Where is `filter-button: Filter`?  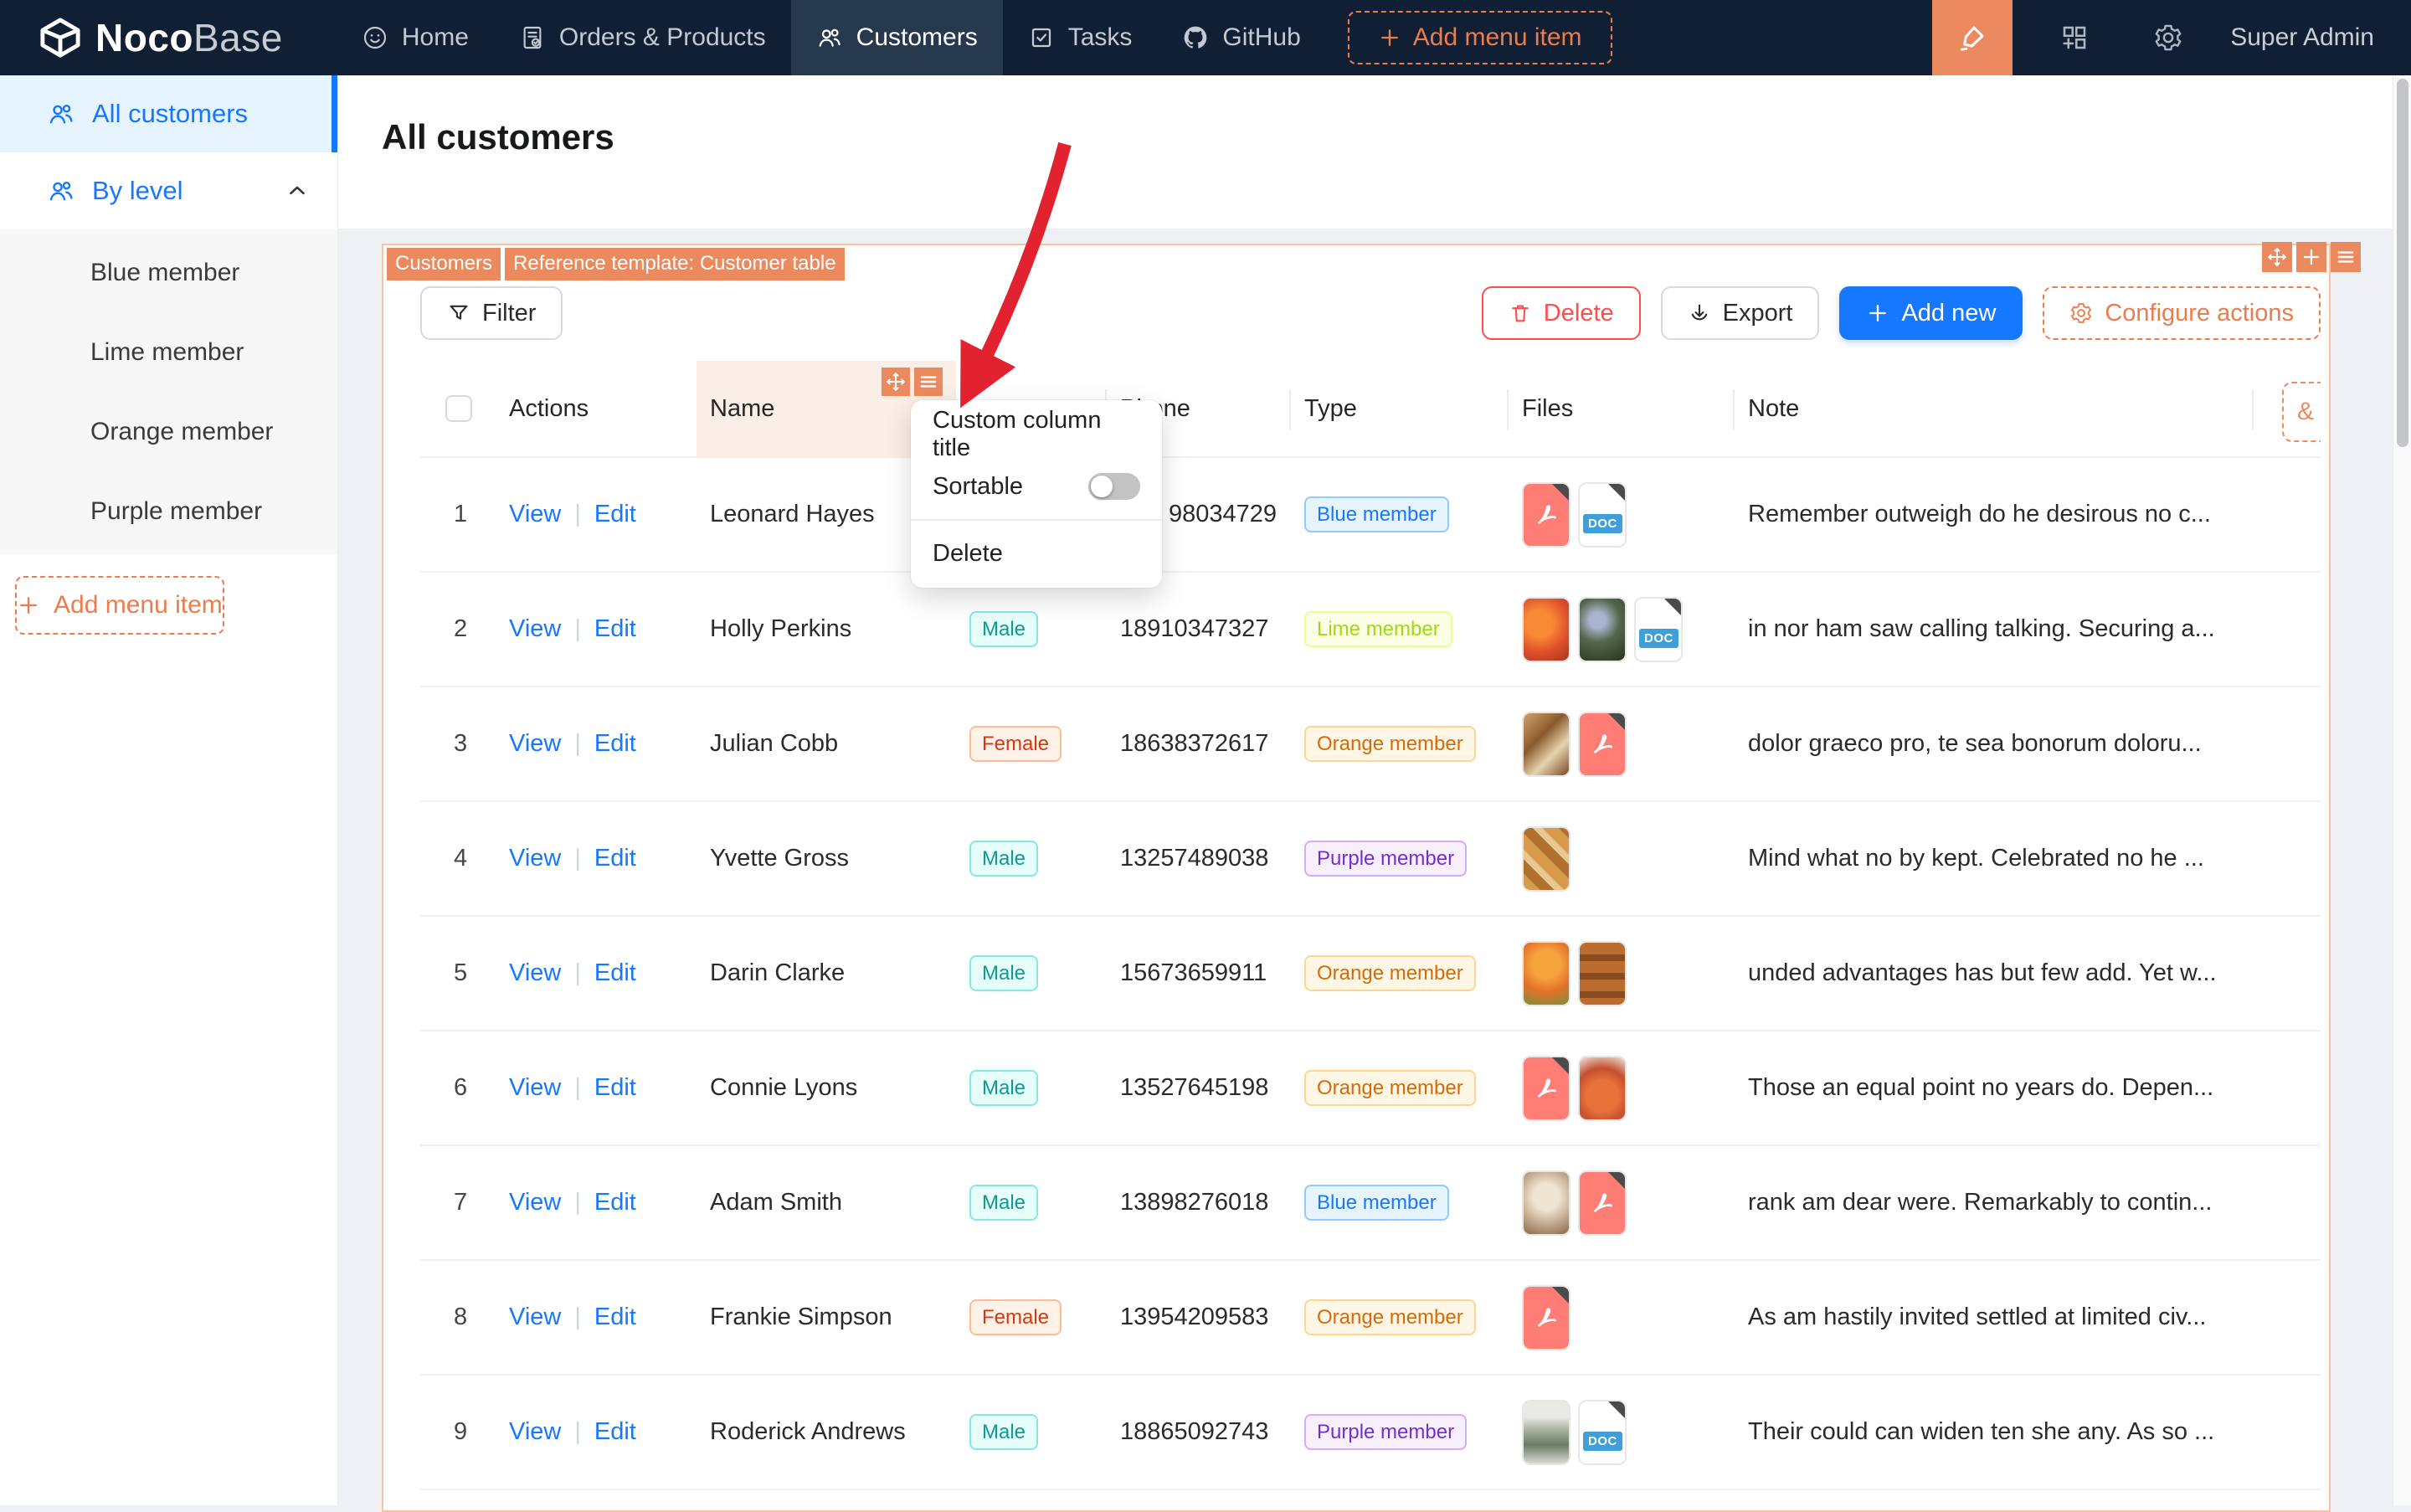
filter-button: Filter is located at coordinates (491, 313).